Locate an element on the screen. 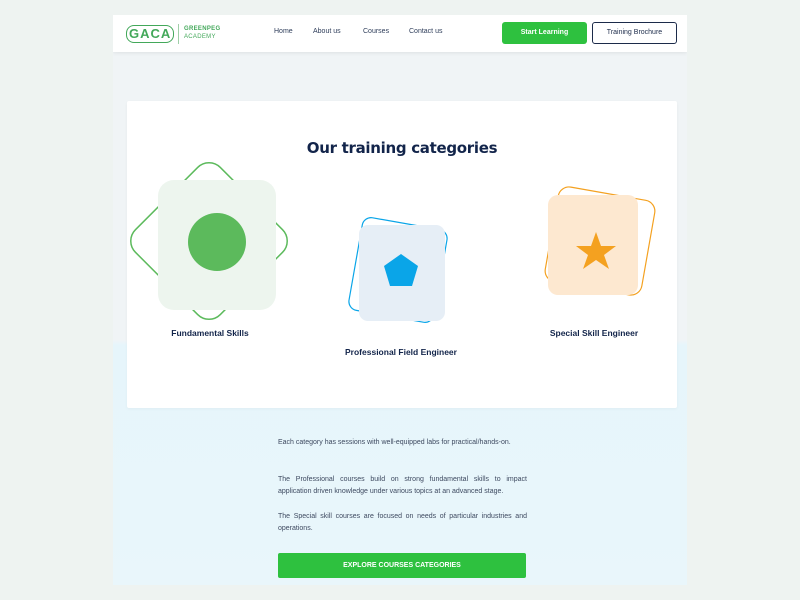 This screenshot has height=600, width=800. explore-courses-categories-button: EXPLORE COURSES CATEGORIES is located at coordinates (402, 565).